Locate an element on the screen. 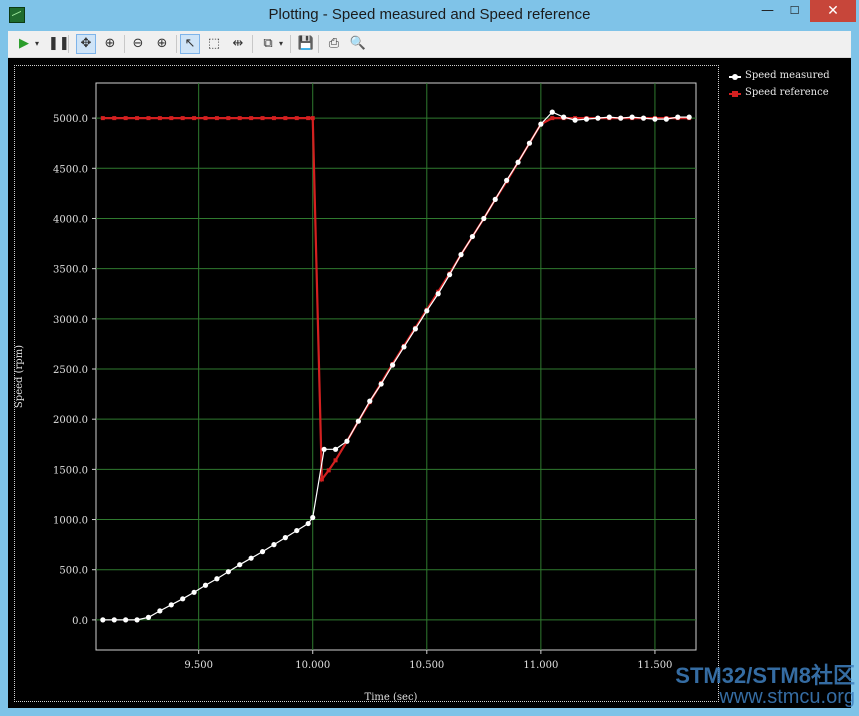 This screenshot has height=716, width=859. legend-item: Speed reference is located at coordinates (787, 93).